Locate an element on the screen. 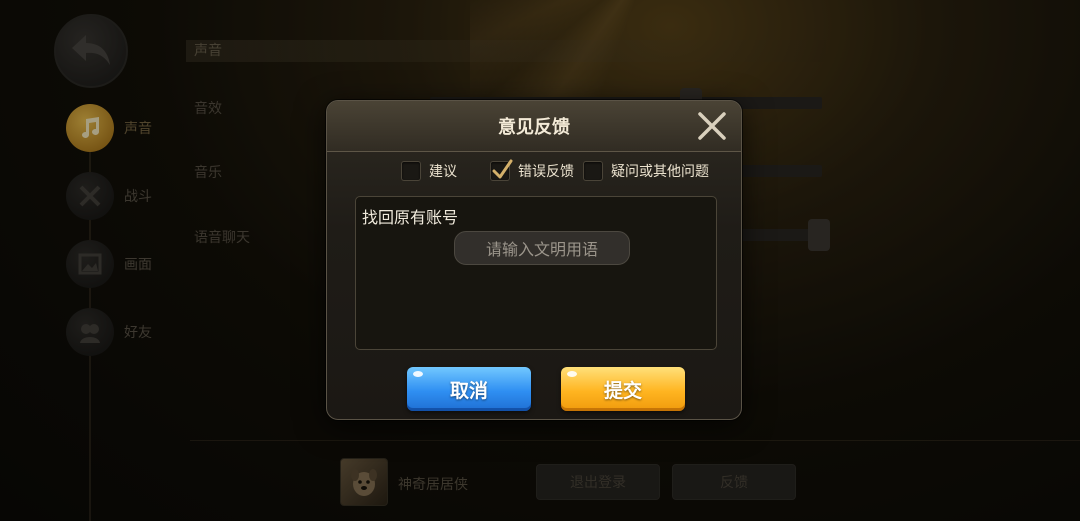 Image resolution: width=1080 pixels, height=521 pixels. option-question-other: 疑问或其他问题 is located at coordinates (646, 171).